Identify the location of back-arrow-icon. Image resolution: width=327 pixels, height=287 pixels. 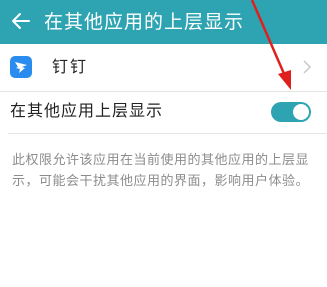
(21, 21).